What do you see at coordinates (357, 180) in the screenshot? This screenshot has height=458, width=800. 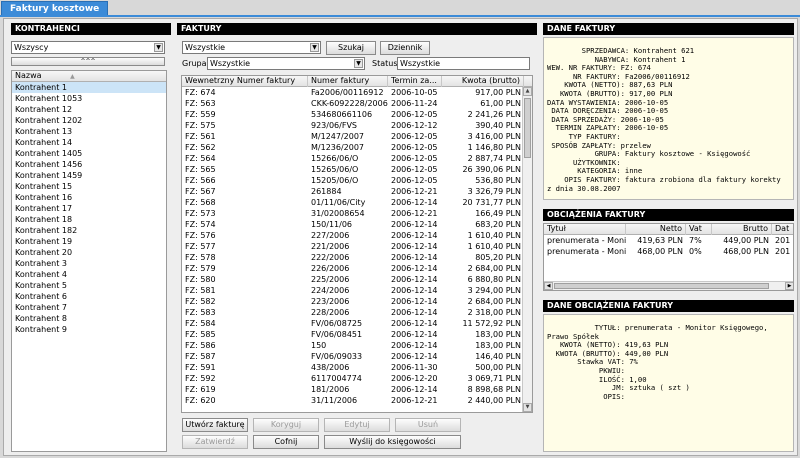 I see `table-row: FZ: 566 15205/06/O 2006-12-05 536,80 PLN` at bounding box center [357, 180].